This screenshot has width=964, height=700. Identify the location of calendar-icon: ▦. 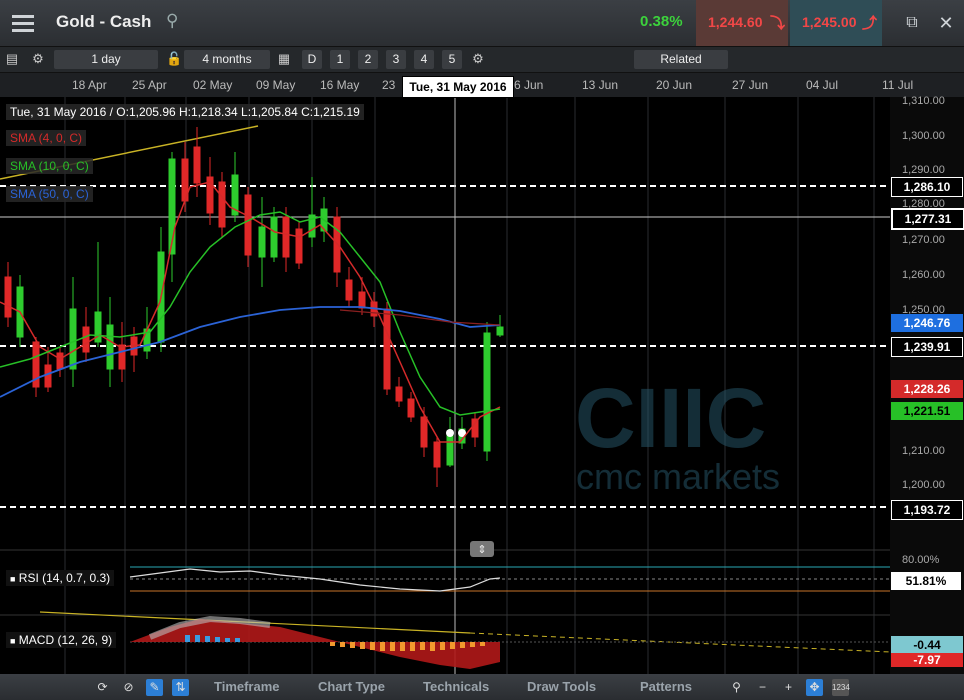
(284, 59).